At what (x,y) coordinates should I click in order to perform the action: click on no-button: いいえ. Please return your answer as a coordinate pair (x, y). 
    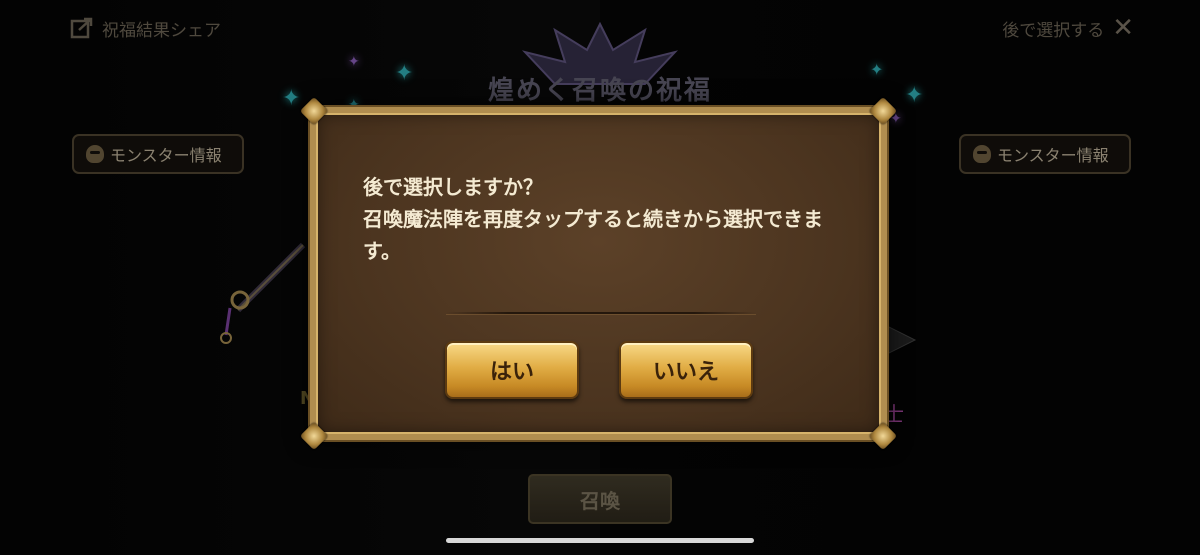
    Looking at the image, I should click on (686, 370).